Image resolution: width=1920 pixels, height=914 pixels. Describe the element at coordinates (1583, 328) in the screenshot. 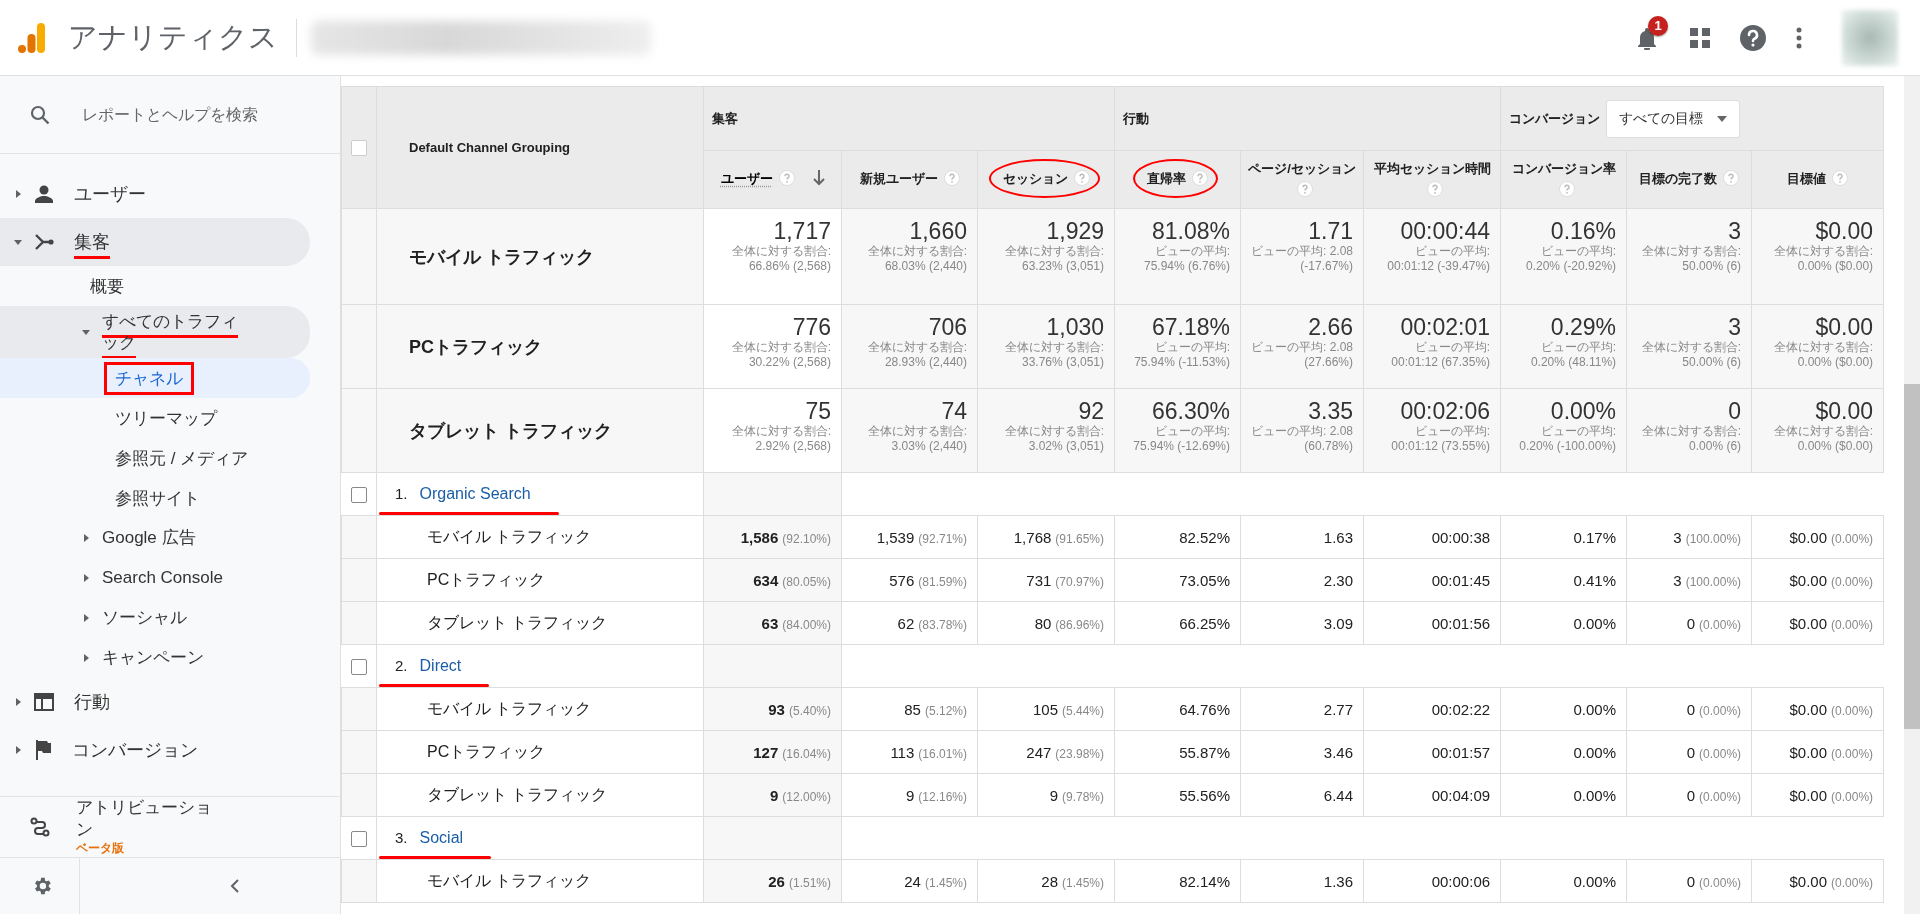

I see `table-cell-text: 0.29%` at that location.